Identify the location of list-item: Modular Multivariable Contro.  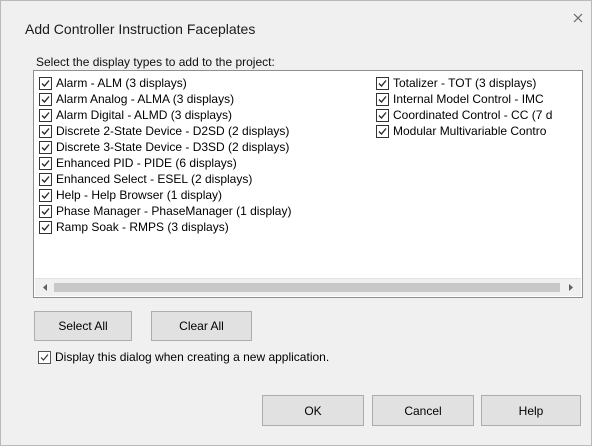
(464, 131).